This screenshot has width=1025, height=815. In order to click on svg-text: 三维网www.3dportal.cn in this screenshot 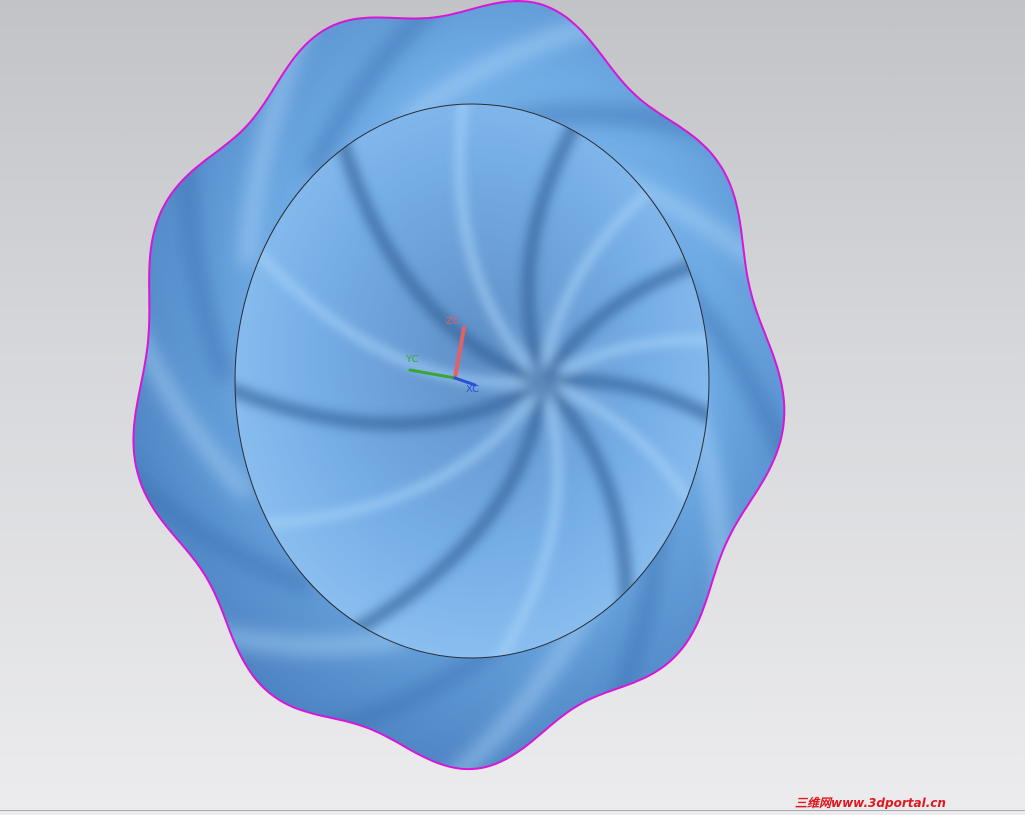, I will do `click(870, 802)`.